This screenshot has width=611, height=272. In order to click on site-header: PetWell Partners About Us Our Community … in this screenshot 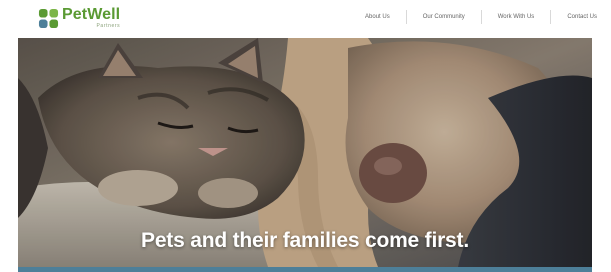, I will do `click(305, 19)`.